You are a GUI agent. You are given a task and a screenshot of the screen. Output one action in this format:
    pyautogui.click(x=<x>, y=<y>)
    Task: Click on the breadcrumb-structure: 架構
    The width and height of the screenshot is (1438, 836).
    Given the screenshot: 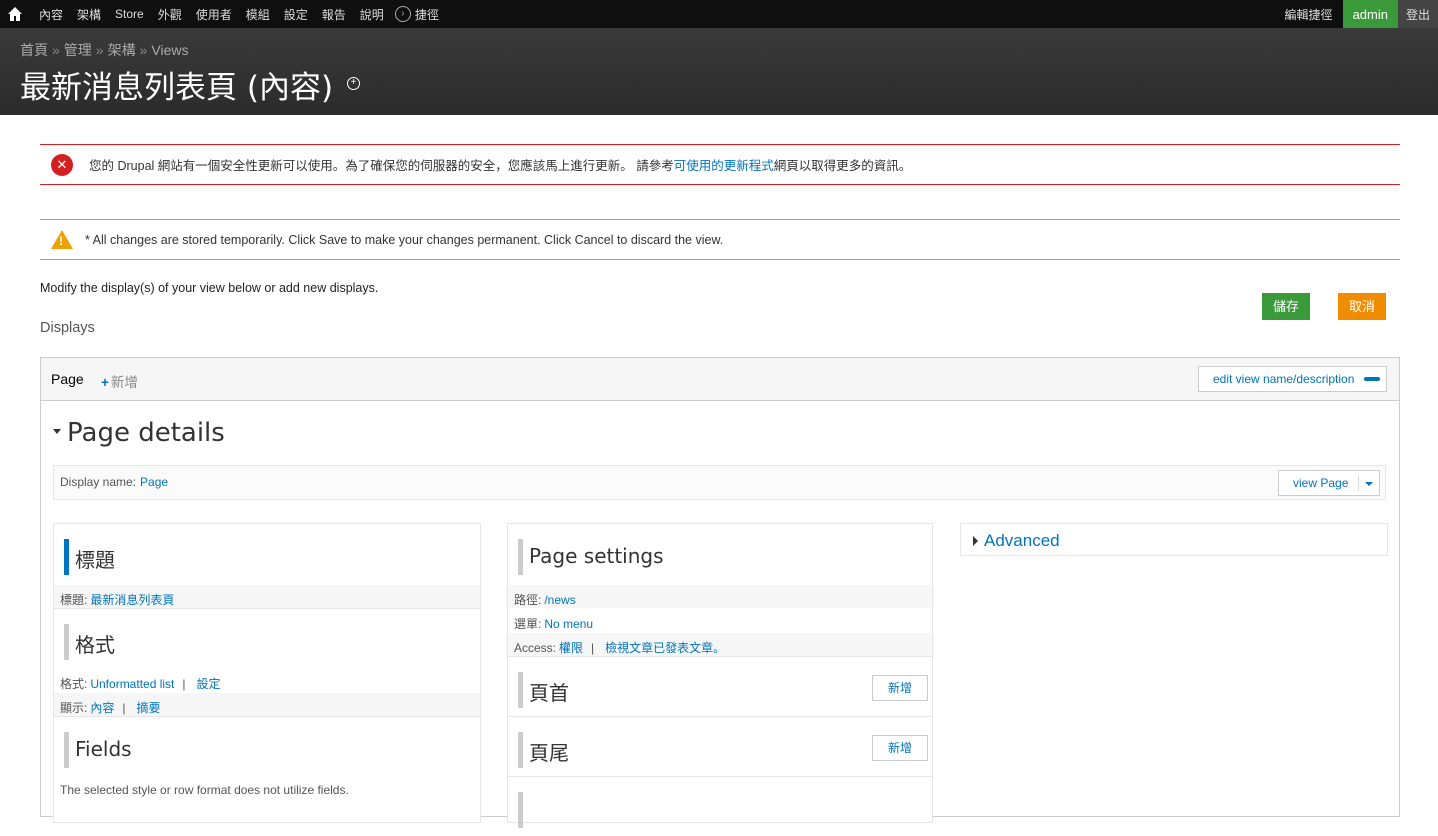 What is the action you would take?
    pyautogui.click(x=122, y=50)
    